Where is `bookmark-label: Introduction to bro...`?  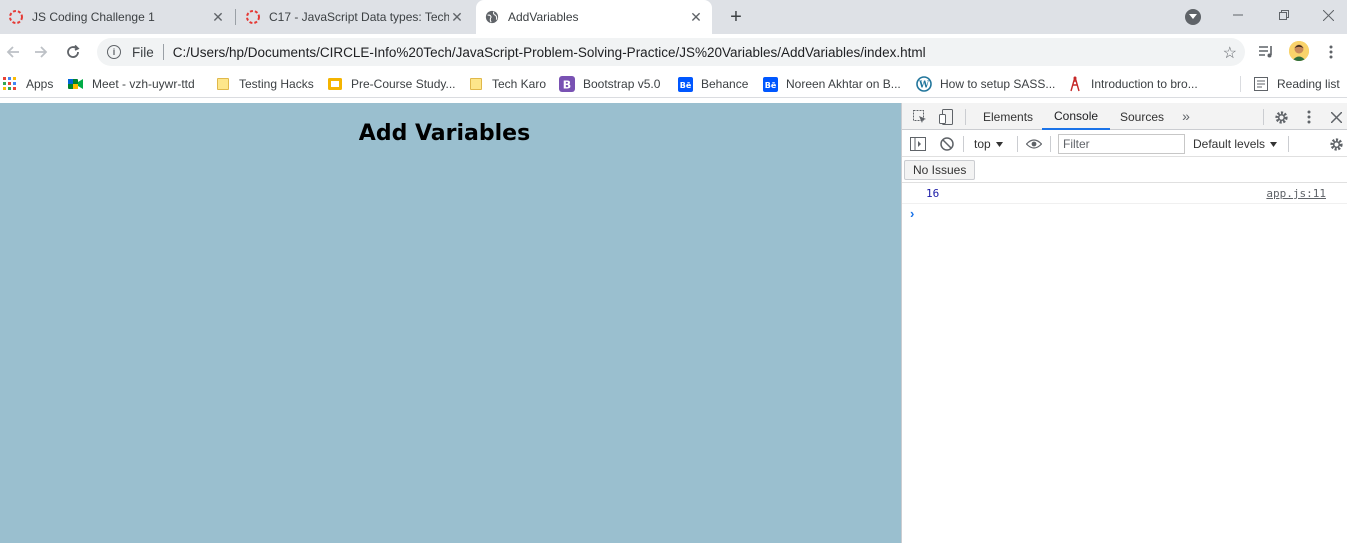 bookmark-label: Introduction to bro... is located at coordinates (1144, 84).